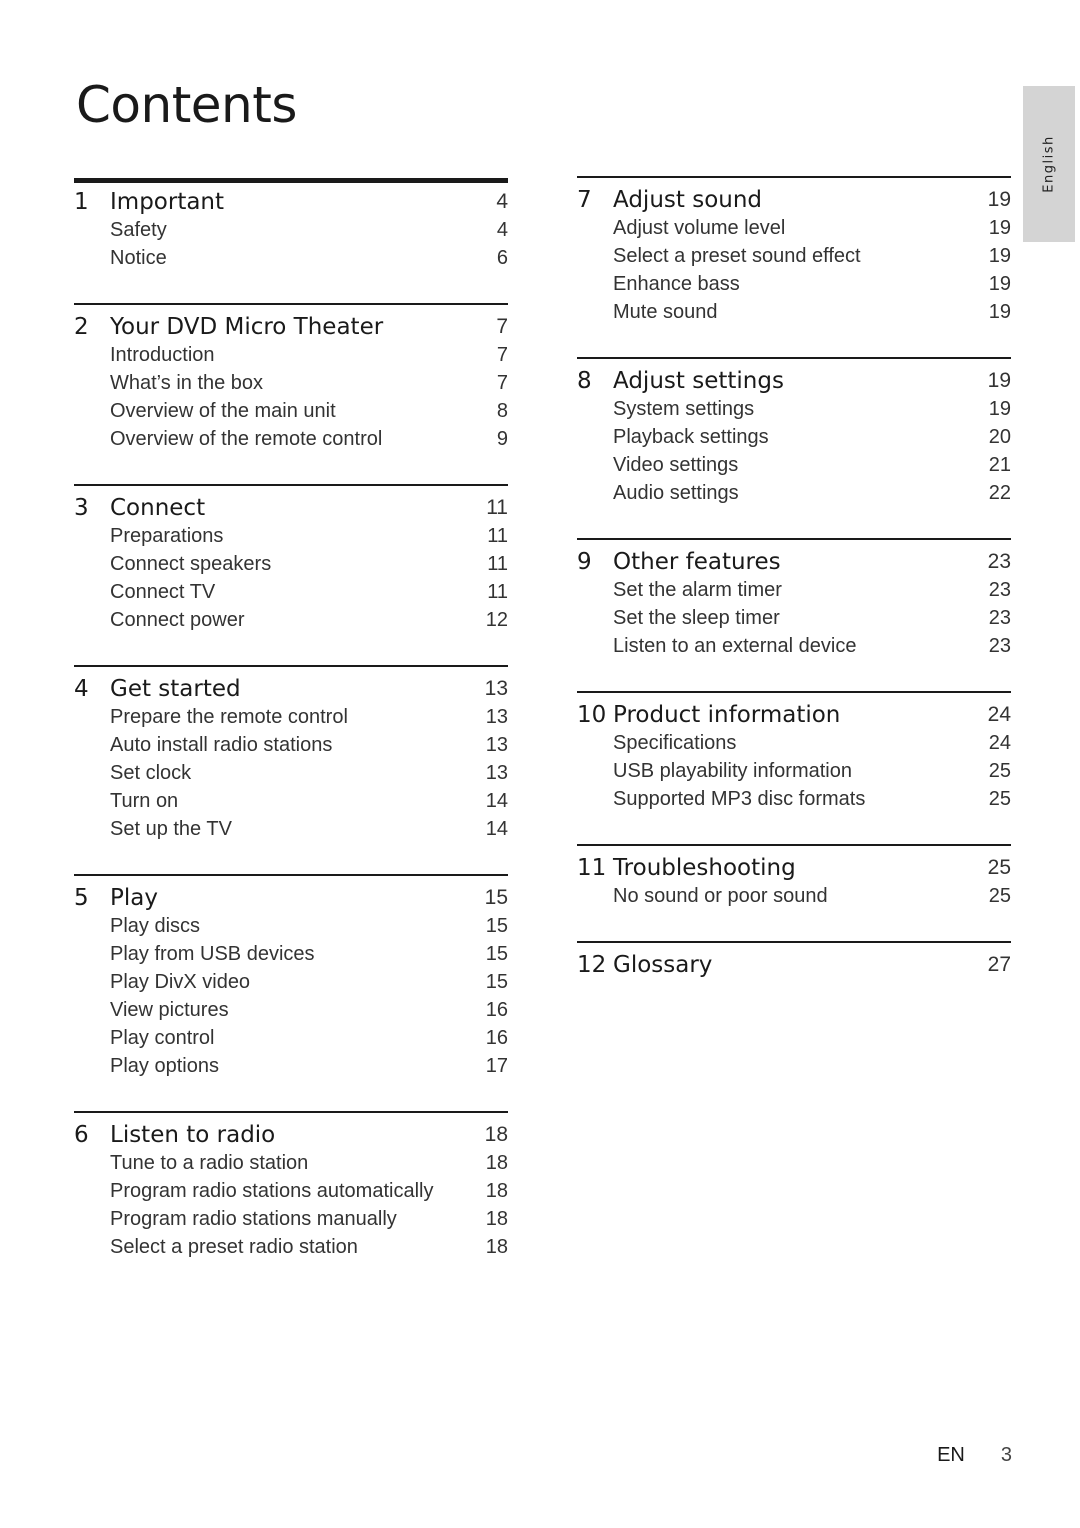  I want to click on toc-item: Program radio stations automatically 18, so click(291, 1191).